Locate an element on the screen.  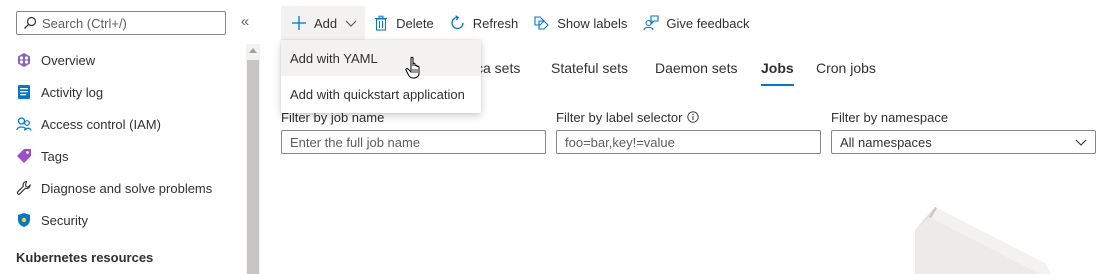
sidebar-item-access-control: Access control (IAM) is located at coordinates (131, 124).